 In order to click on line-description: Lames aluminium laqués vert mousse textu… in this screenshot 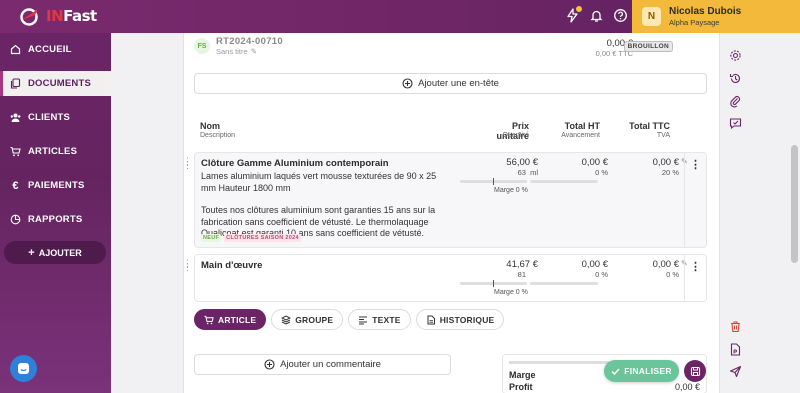, I will do `click(326, 205)`.